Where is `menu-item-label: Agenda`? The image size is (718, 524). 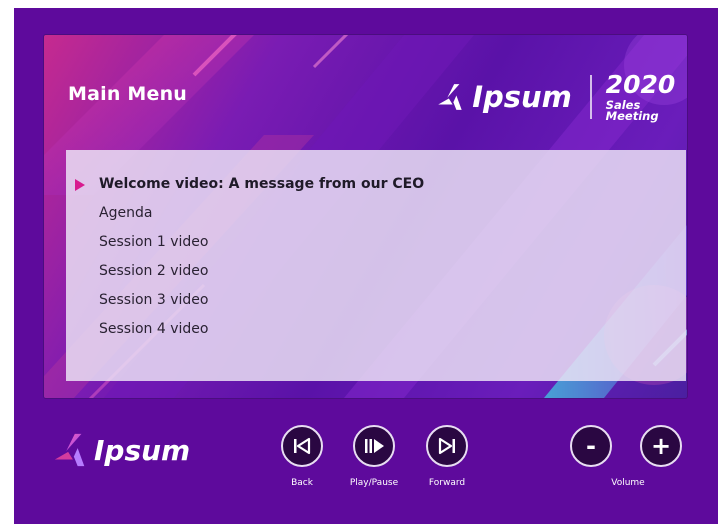
menu-item-label: Agenda is located at coordinates (126, 213).